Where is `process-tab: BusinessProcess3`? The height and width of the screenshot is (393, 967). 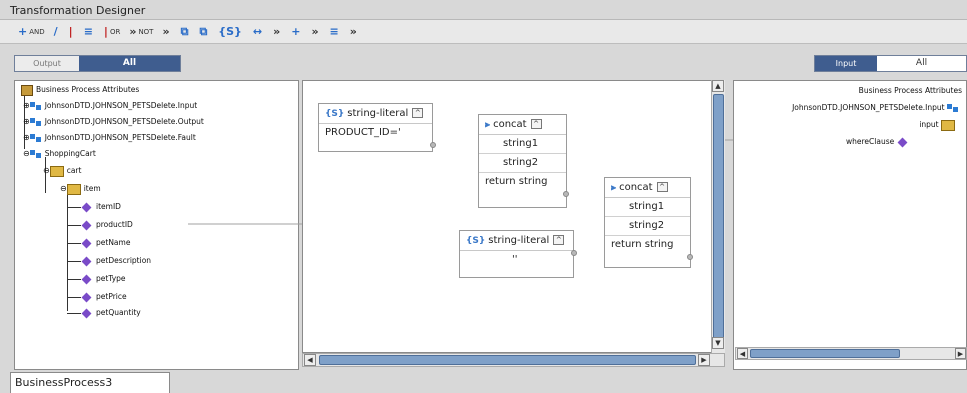
process-tab: BusinessProcess3 is located at coordinates (90, 382).